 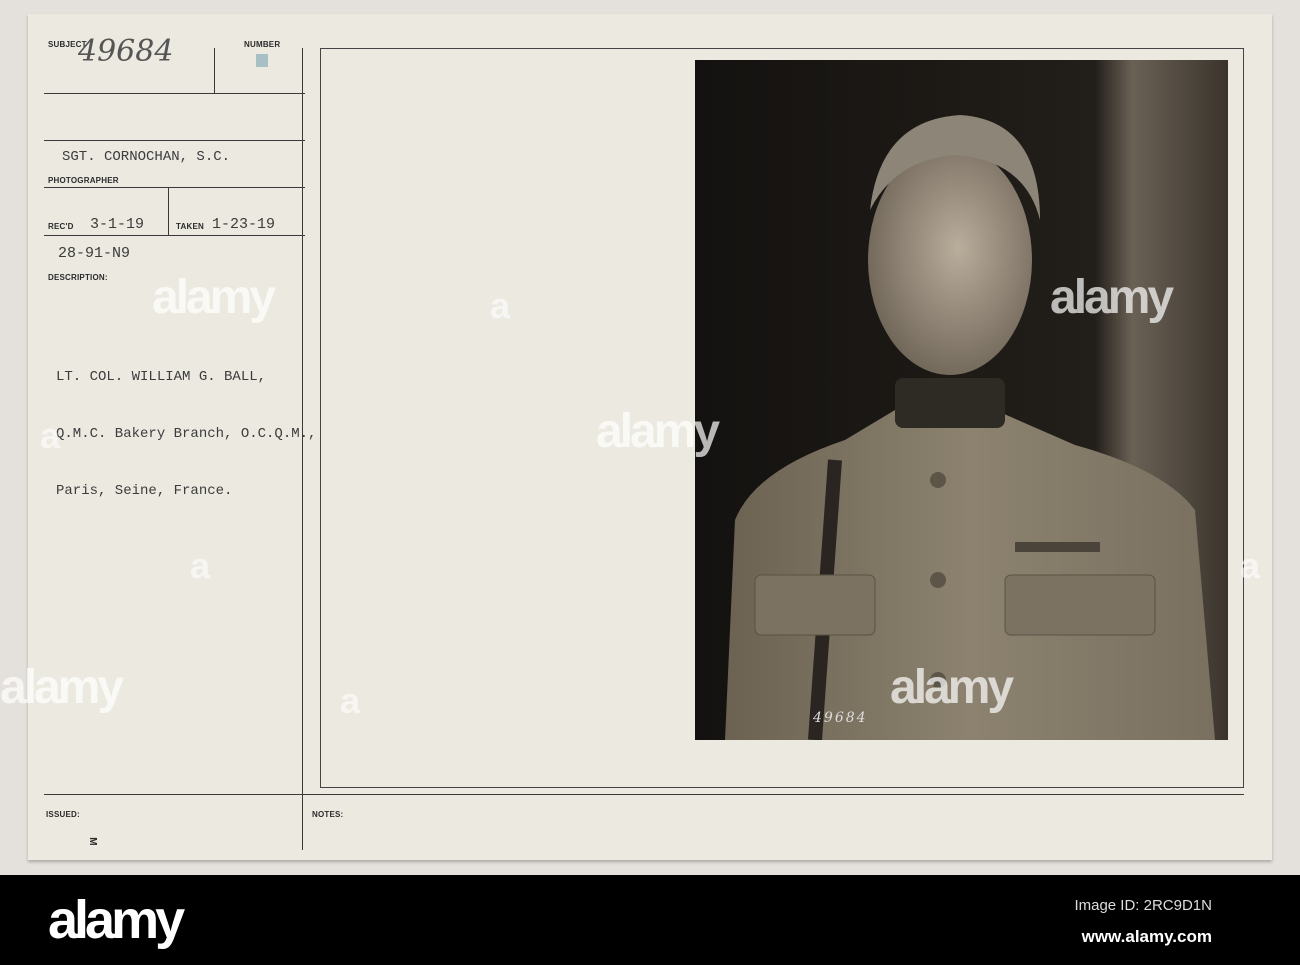 What do you see at coordinates (94, 253) in the screenshot?
I see `file-code: 28-91-N9` at bounding box center [94, 253].